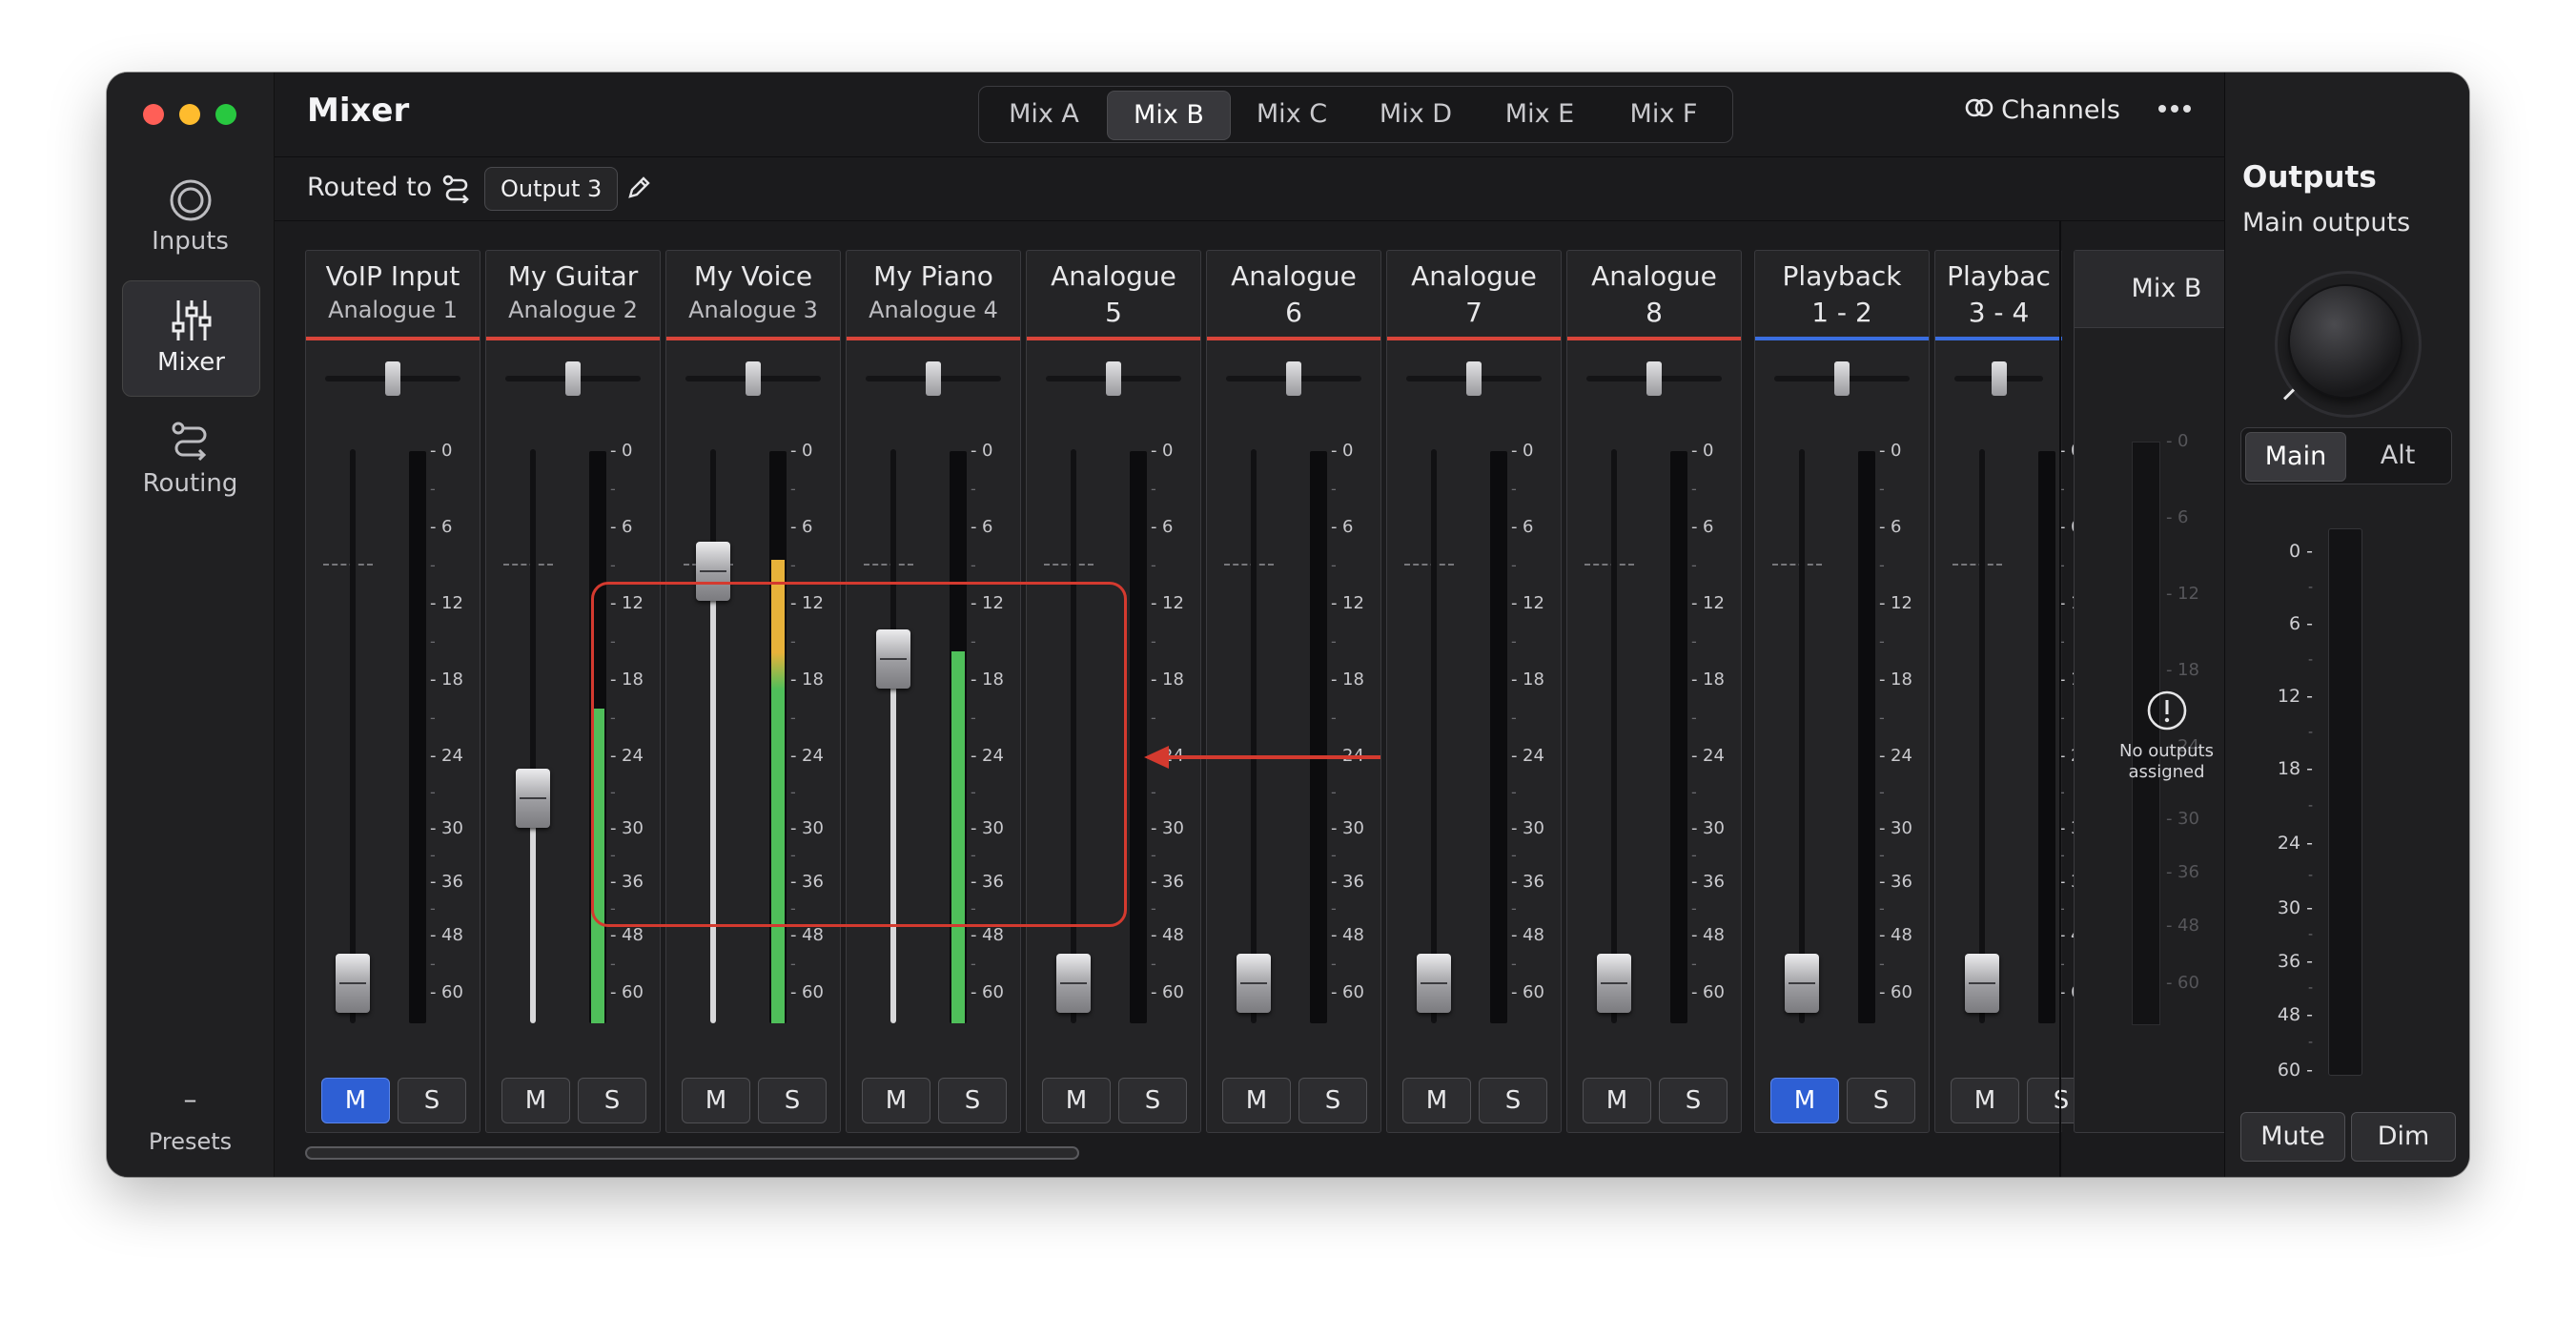 The image size is (2576, 1318). What do you see at coordinates (1169, 115) in the screenshot?
I see `tab-mix-b: Mix B` at bounding box center [1169, 115].